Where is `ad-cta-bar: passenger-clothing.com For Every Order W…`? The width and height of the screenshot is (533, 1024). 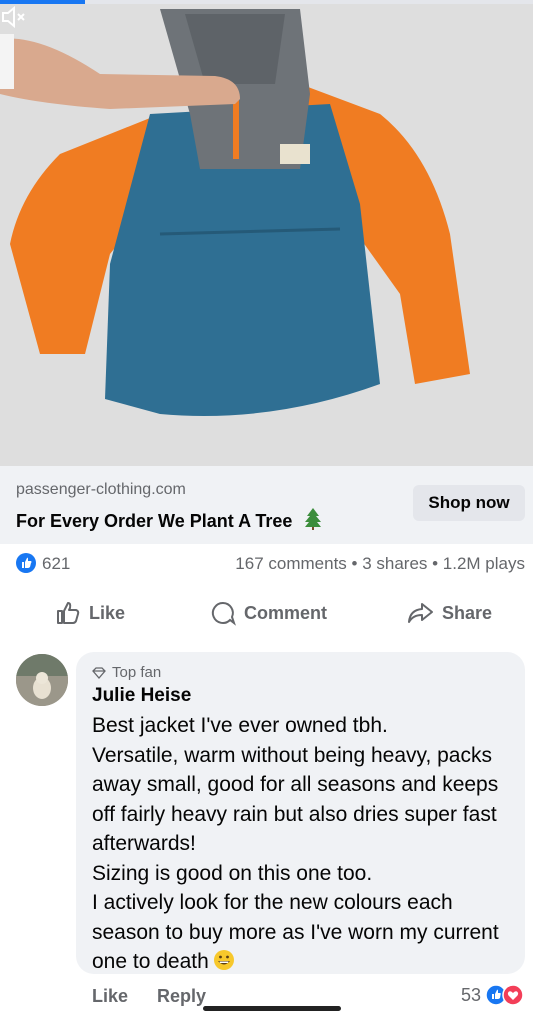
ad-cta-bar: passenger-clothing.com For Every Order W… is located at coordinates (266, 505).